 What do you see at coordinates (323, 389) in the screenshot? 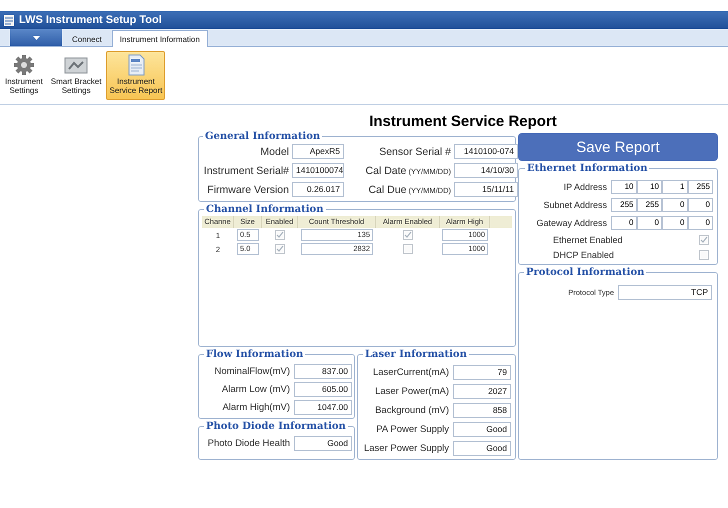
I see `value-field: 605.00` at bounding box center [323, 389].